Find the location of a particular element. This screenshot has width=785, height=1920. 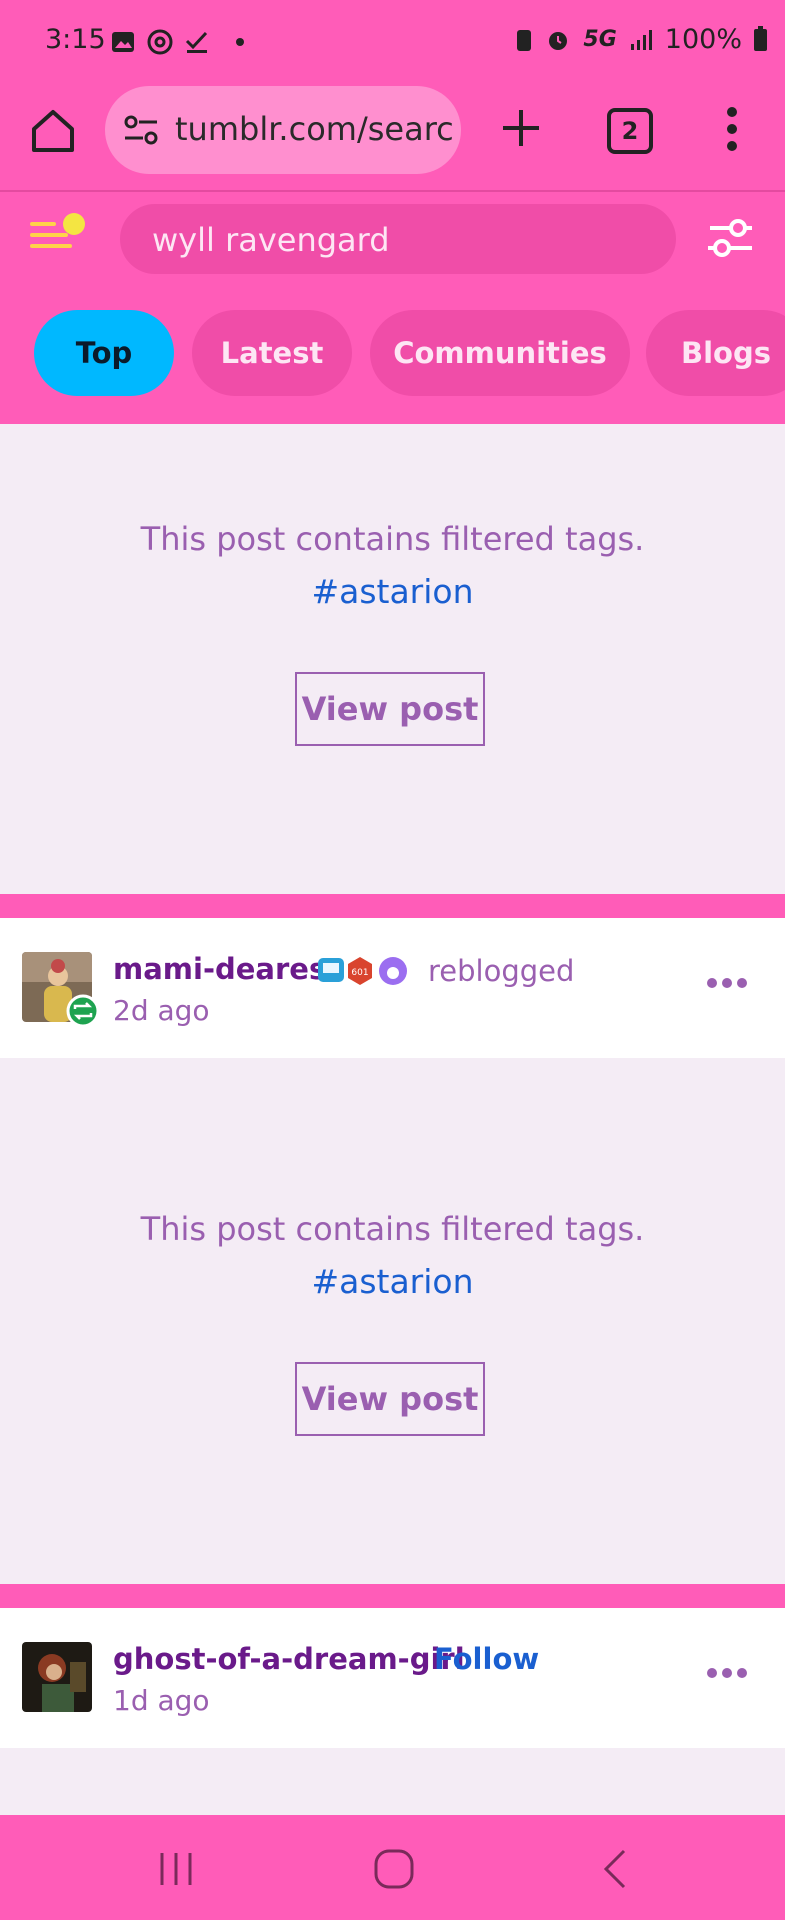

battery-saver-icon is located at coordinates (524, 40).